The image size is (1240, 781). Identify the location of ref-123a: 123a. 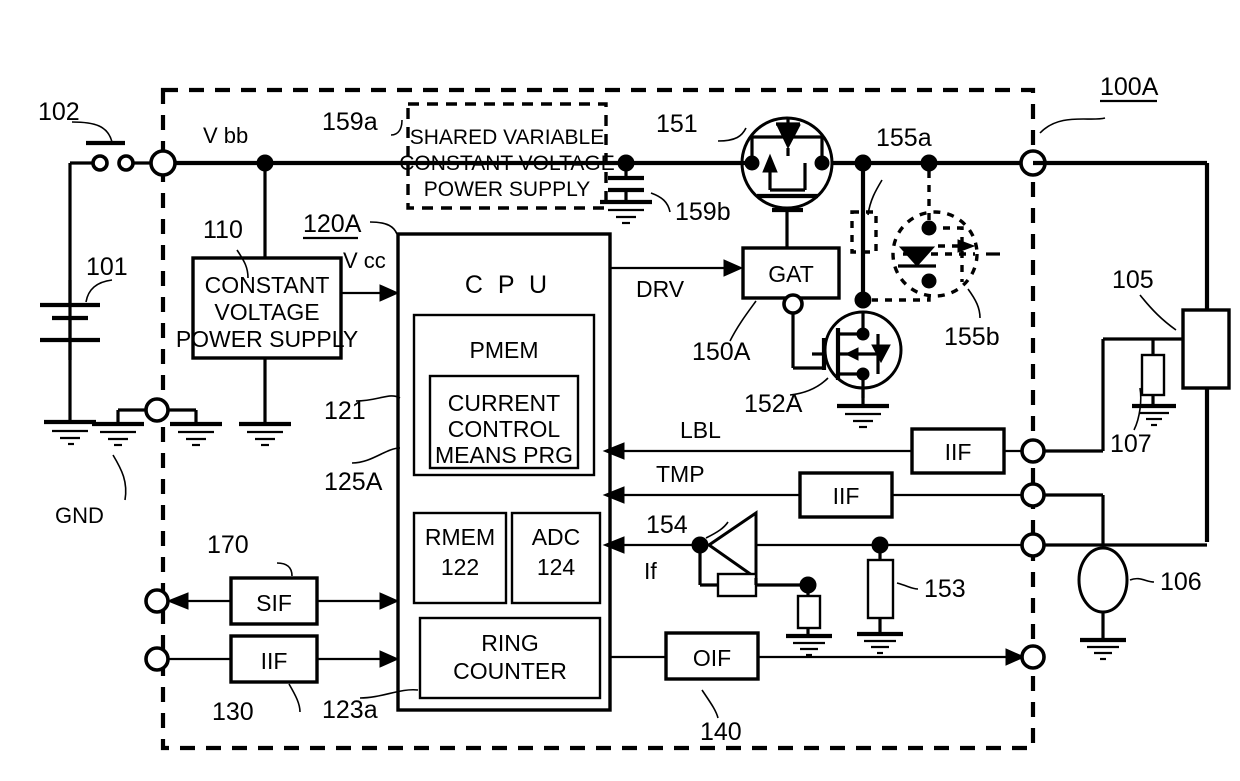
(350, 710).